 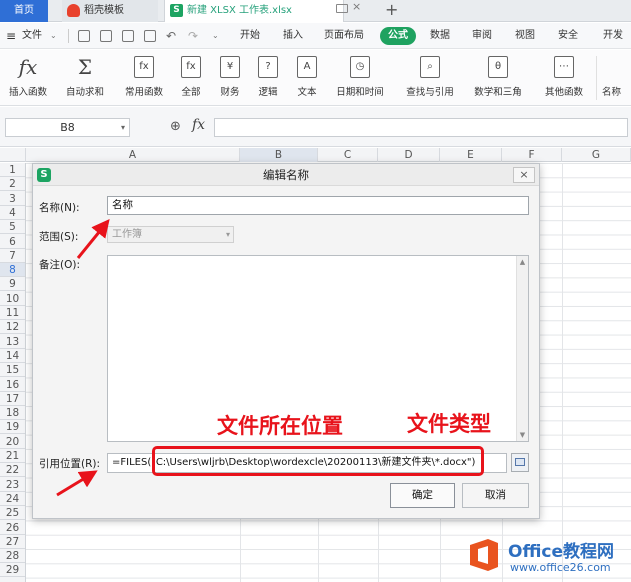 I want to click on column-header-c: C, so click(x=348, y=155).